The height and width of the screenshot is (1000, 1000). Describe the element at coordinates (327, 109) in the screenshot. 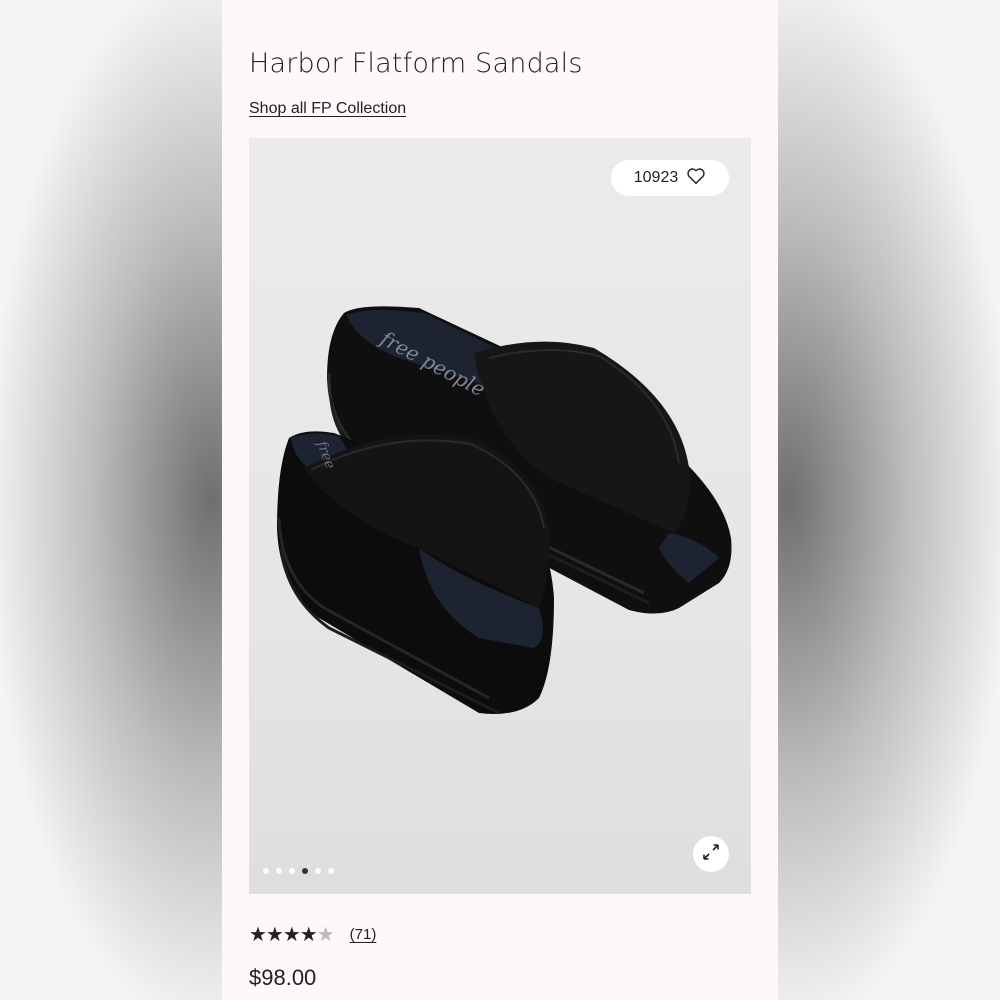

I see `shop-collection-link: Shop all FP Collection` at that location.